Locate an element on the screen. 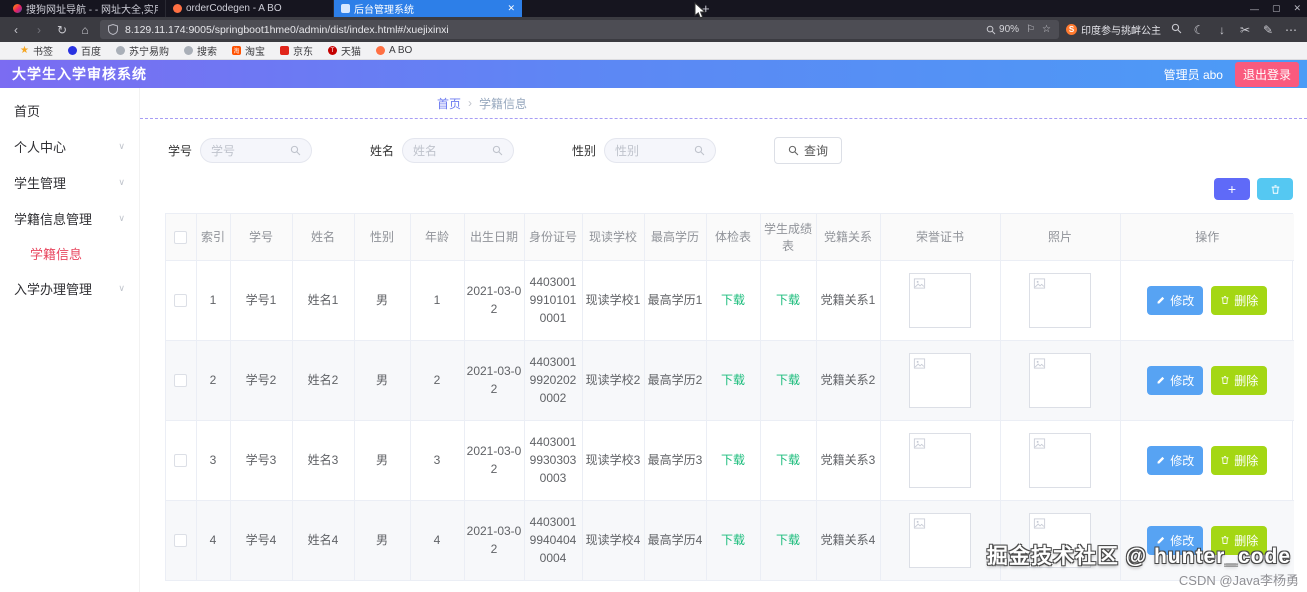  search-field-student-no: 学号 学号 is located at coordinates (240, 150).